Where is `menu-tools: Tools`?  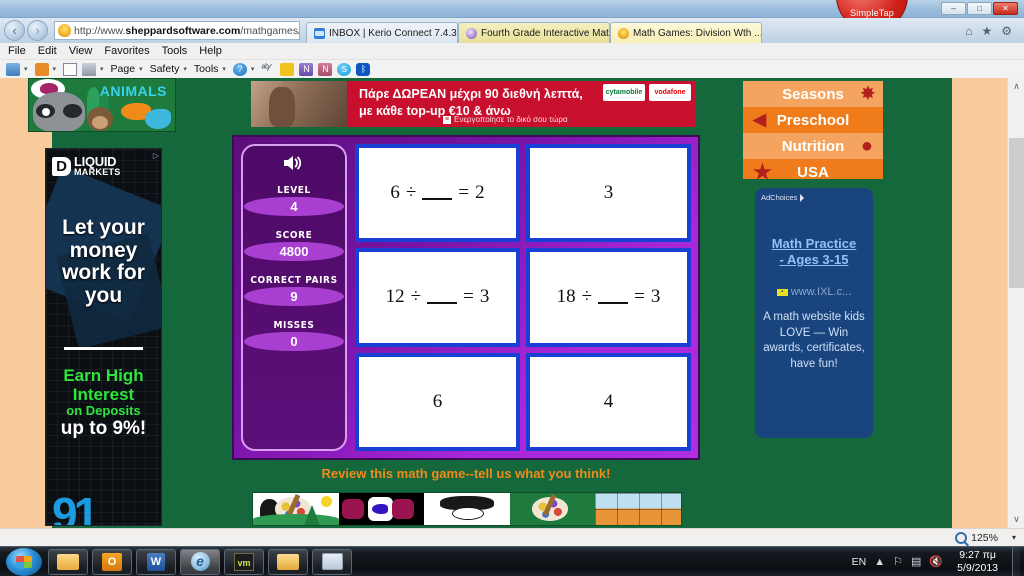 menu-tools: Tools is located at coordinates (175, 51).